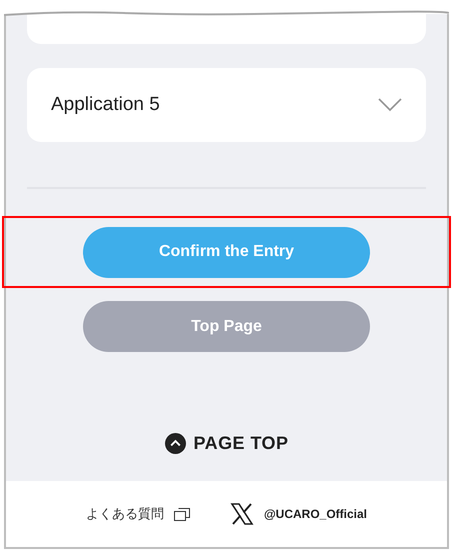 Image resolution: width=453 pixels, height=552 pixels. Describe the element at coordinates (242, 514) in the screenshot. I see `x-logo-icon` at that location.